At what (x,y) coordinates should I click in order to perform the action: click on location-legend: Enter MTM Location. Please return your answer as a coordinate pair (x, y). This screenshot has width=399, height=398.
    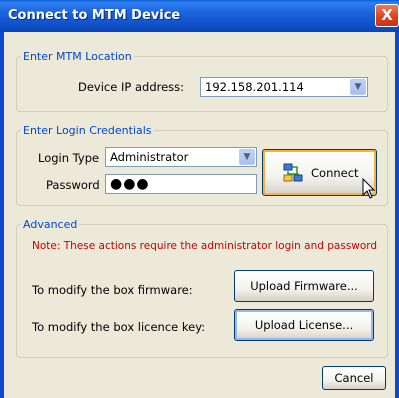
    Looking at the image, I should click on (77, 56).